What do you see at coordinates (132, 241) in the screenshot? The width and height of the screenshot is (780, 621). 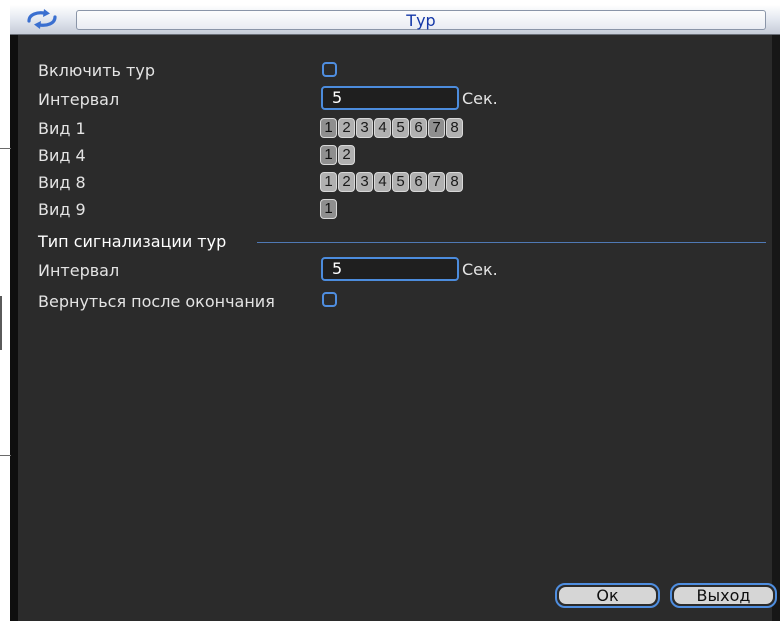 I see `alarm-tour-section-title: Тип сигнализации тур` at bounding box center [132, 241].